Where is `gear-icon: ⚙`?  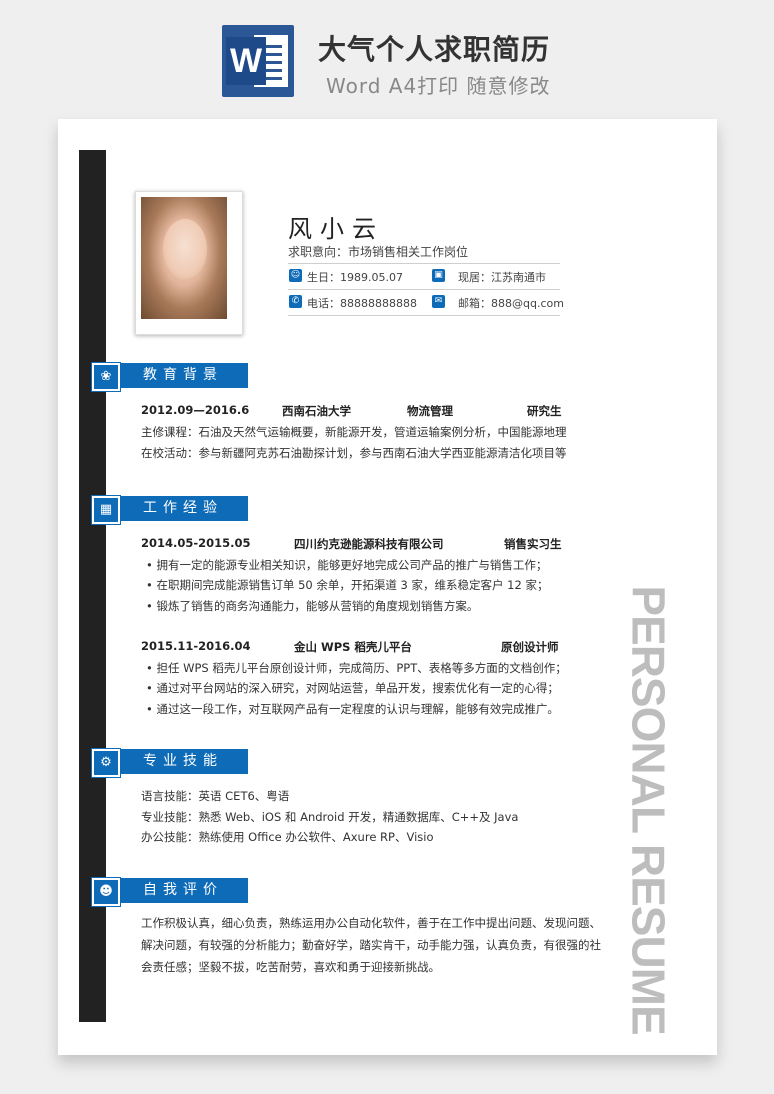 gear-icon: ⚙ is located at coordinates (106, 763).